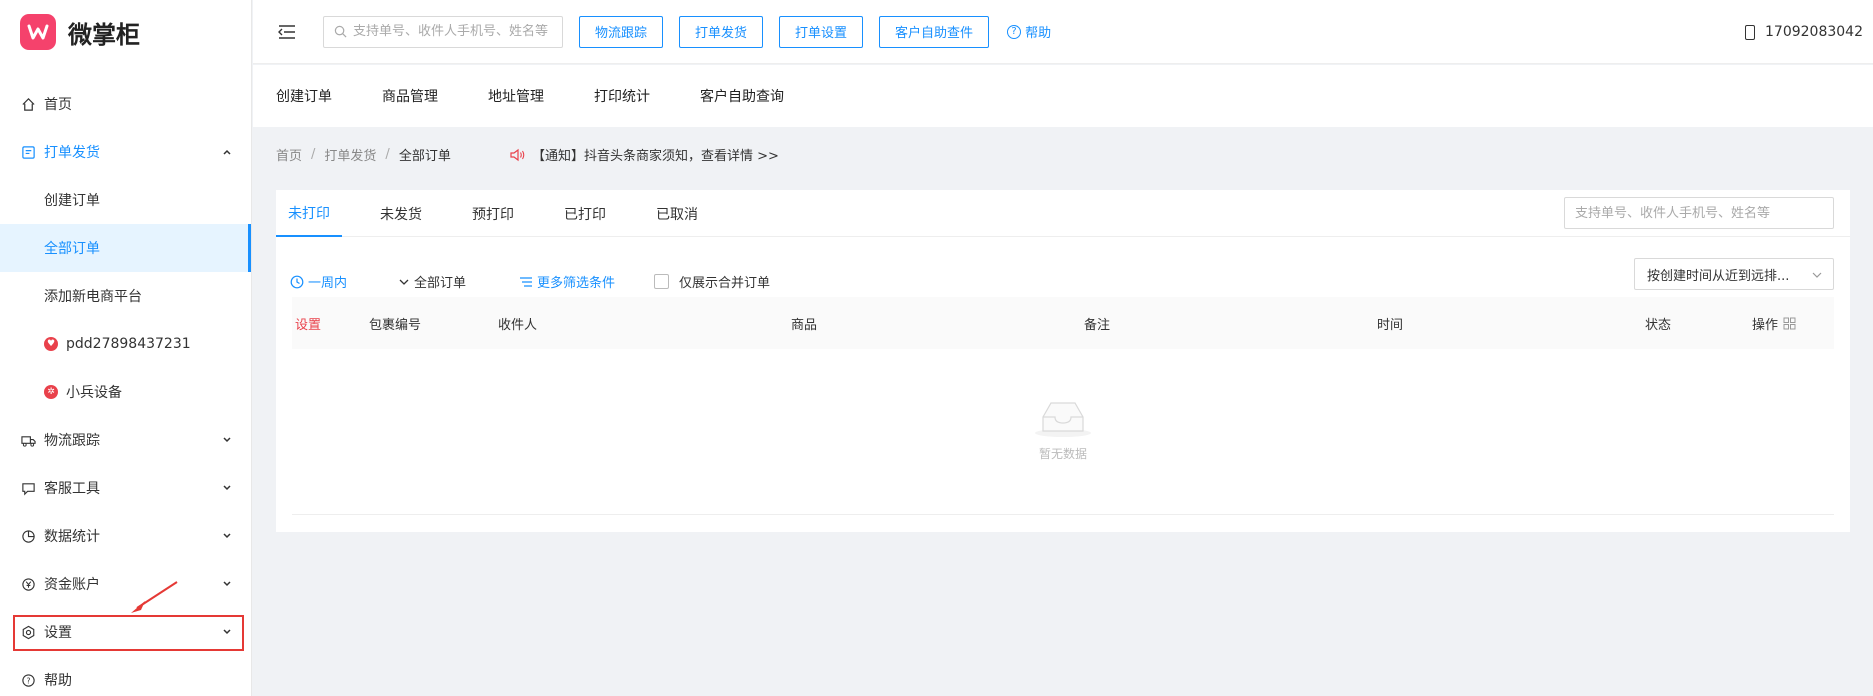 Image resolution: width=1873 pixels, height=696 pixels. Describe the element at coordinates (526, 281) in the screenshot. I see `filter-list-icon` at that location.